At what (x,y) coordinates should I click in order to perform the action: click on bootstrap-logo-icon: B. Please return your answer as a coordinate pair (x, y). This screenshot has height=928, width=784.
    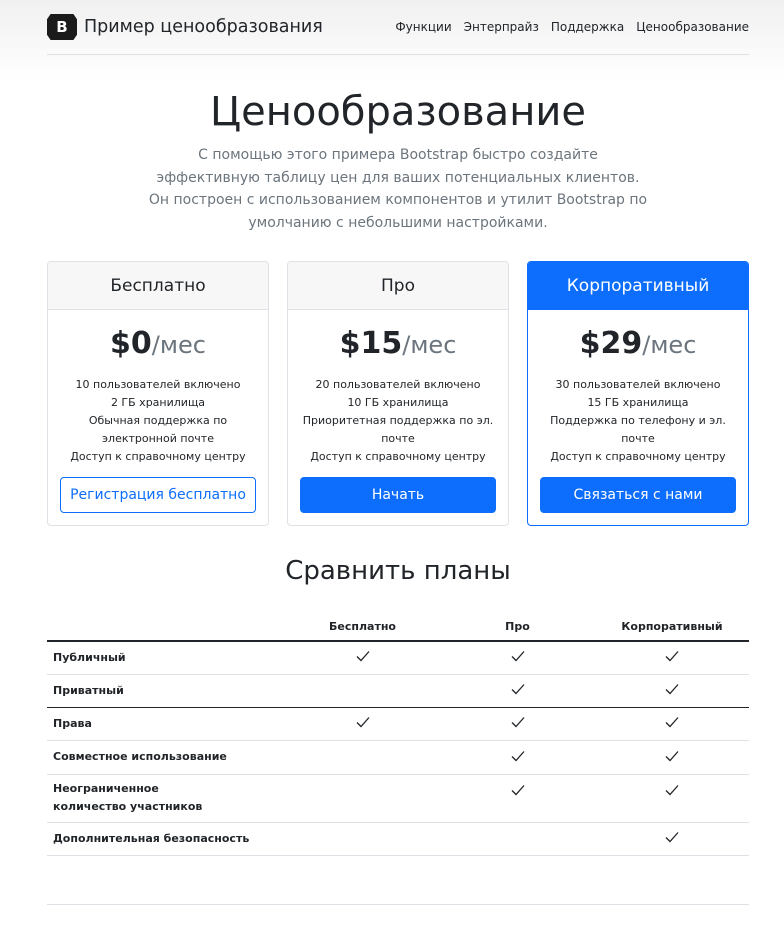
    Looking at the image, I should click on (62, 27).